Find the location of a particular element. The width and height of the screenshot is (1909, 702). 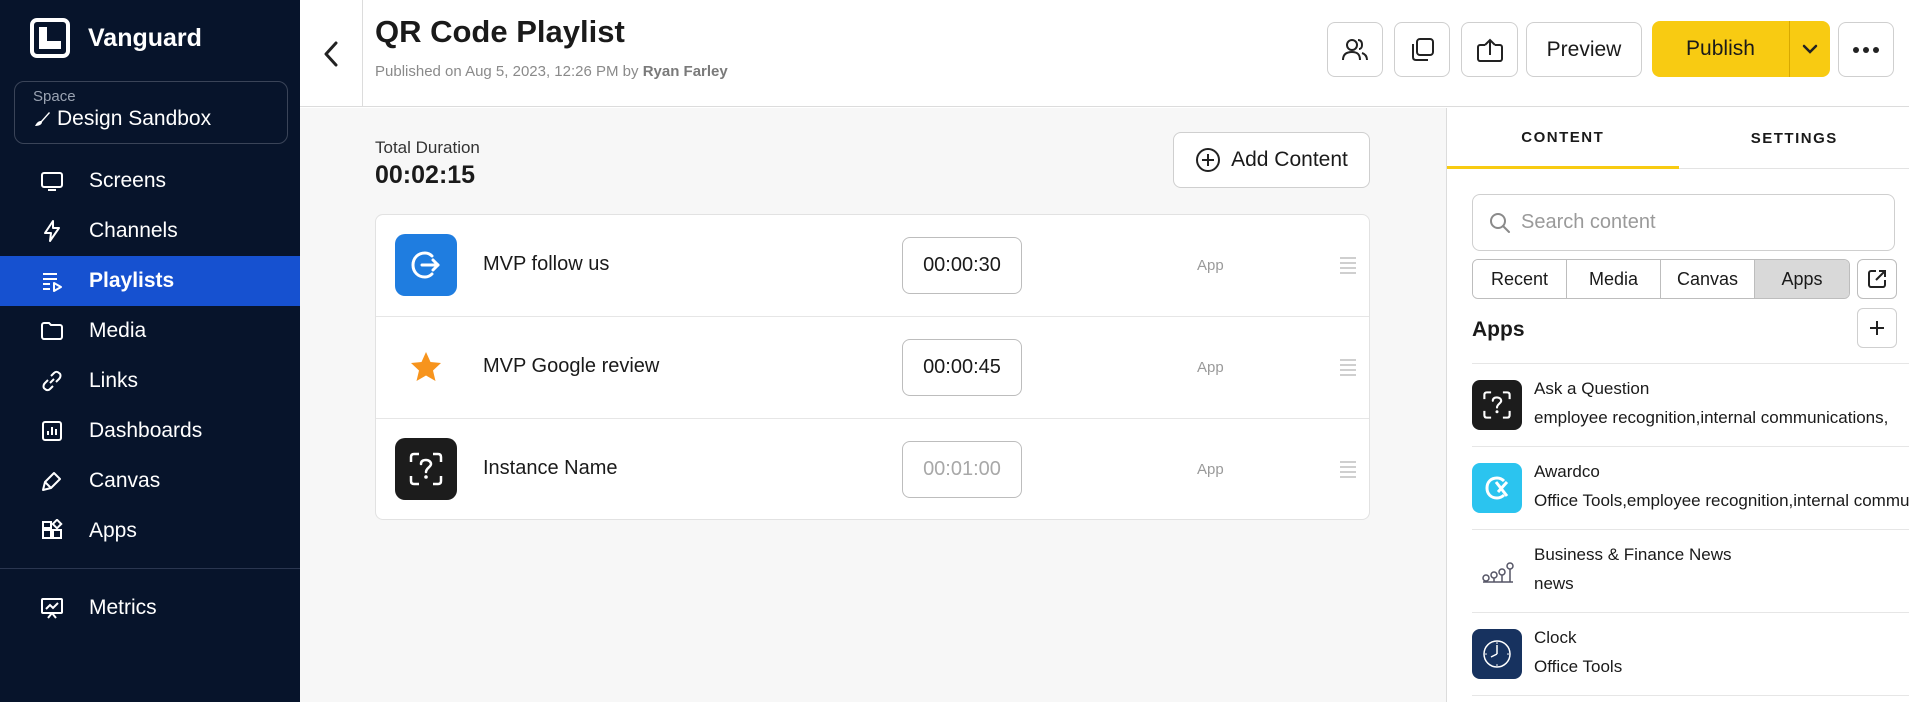

clock-icon is located at coordinates (1497, 654).